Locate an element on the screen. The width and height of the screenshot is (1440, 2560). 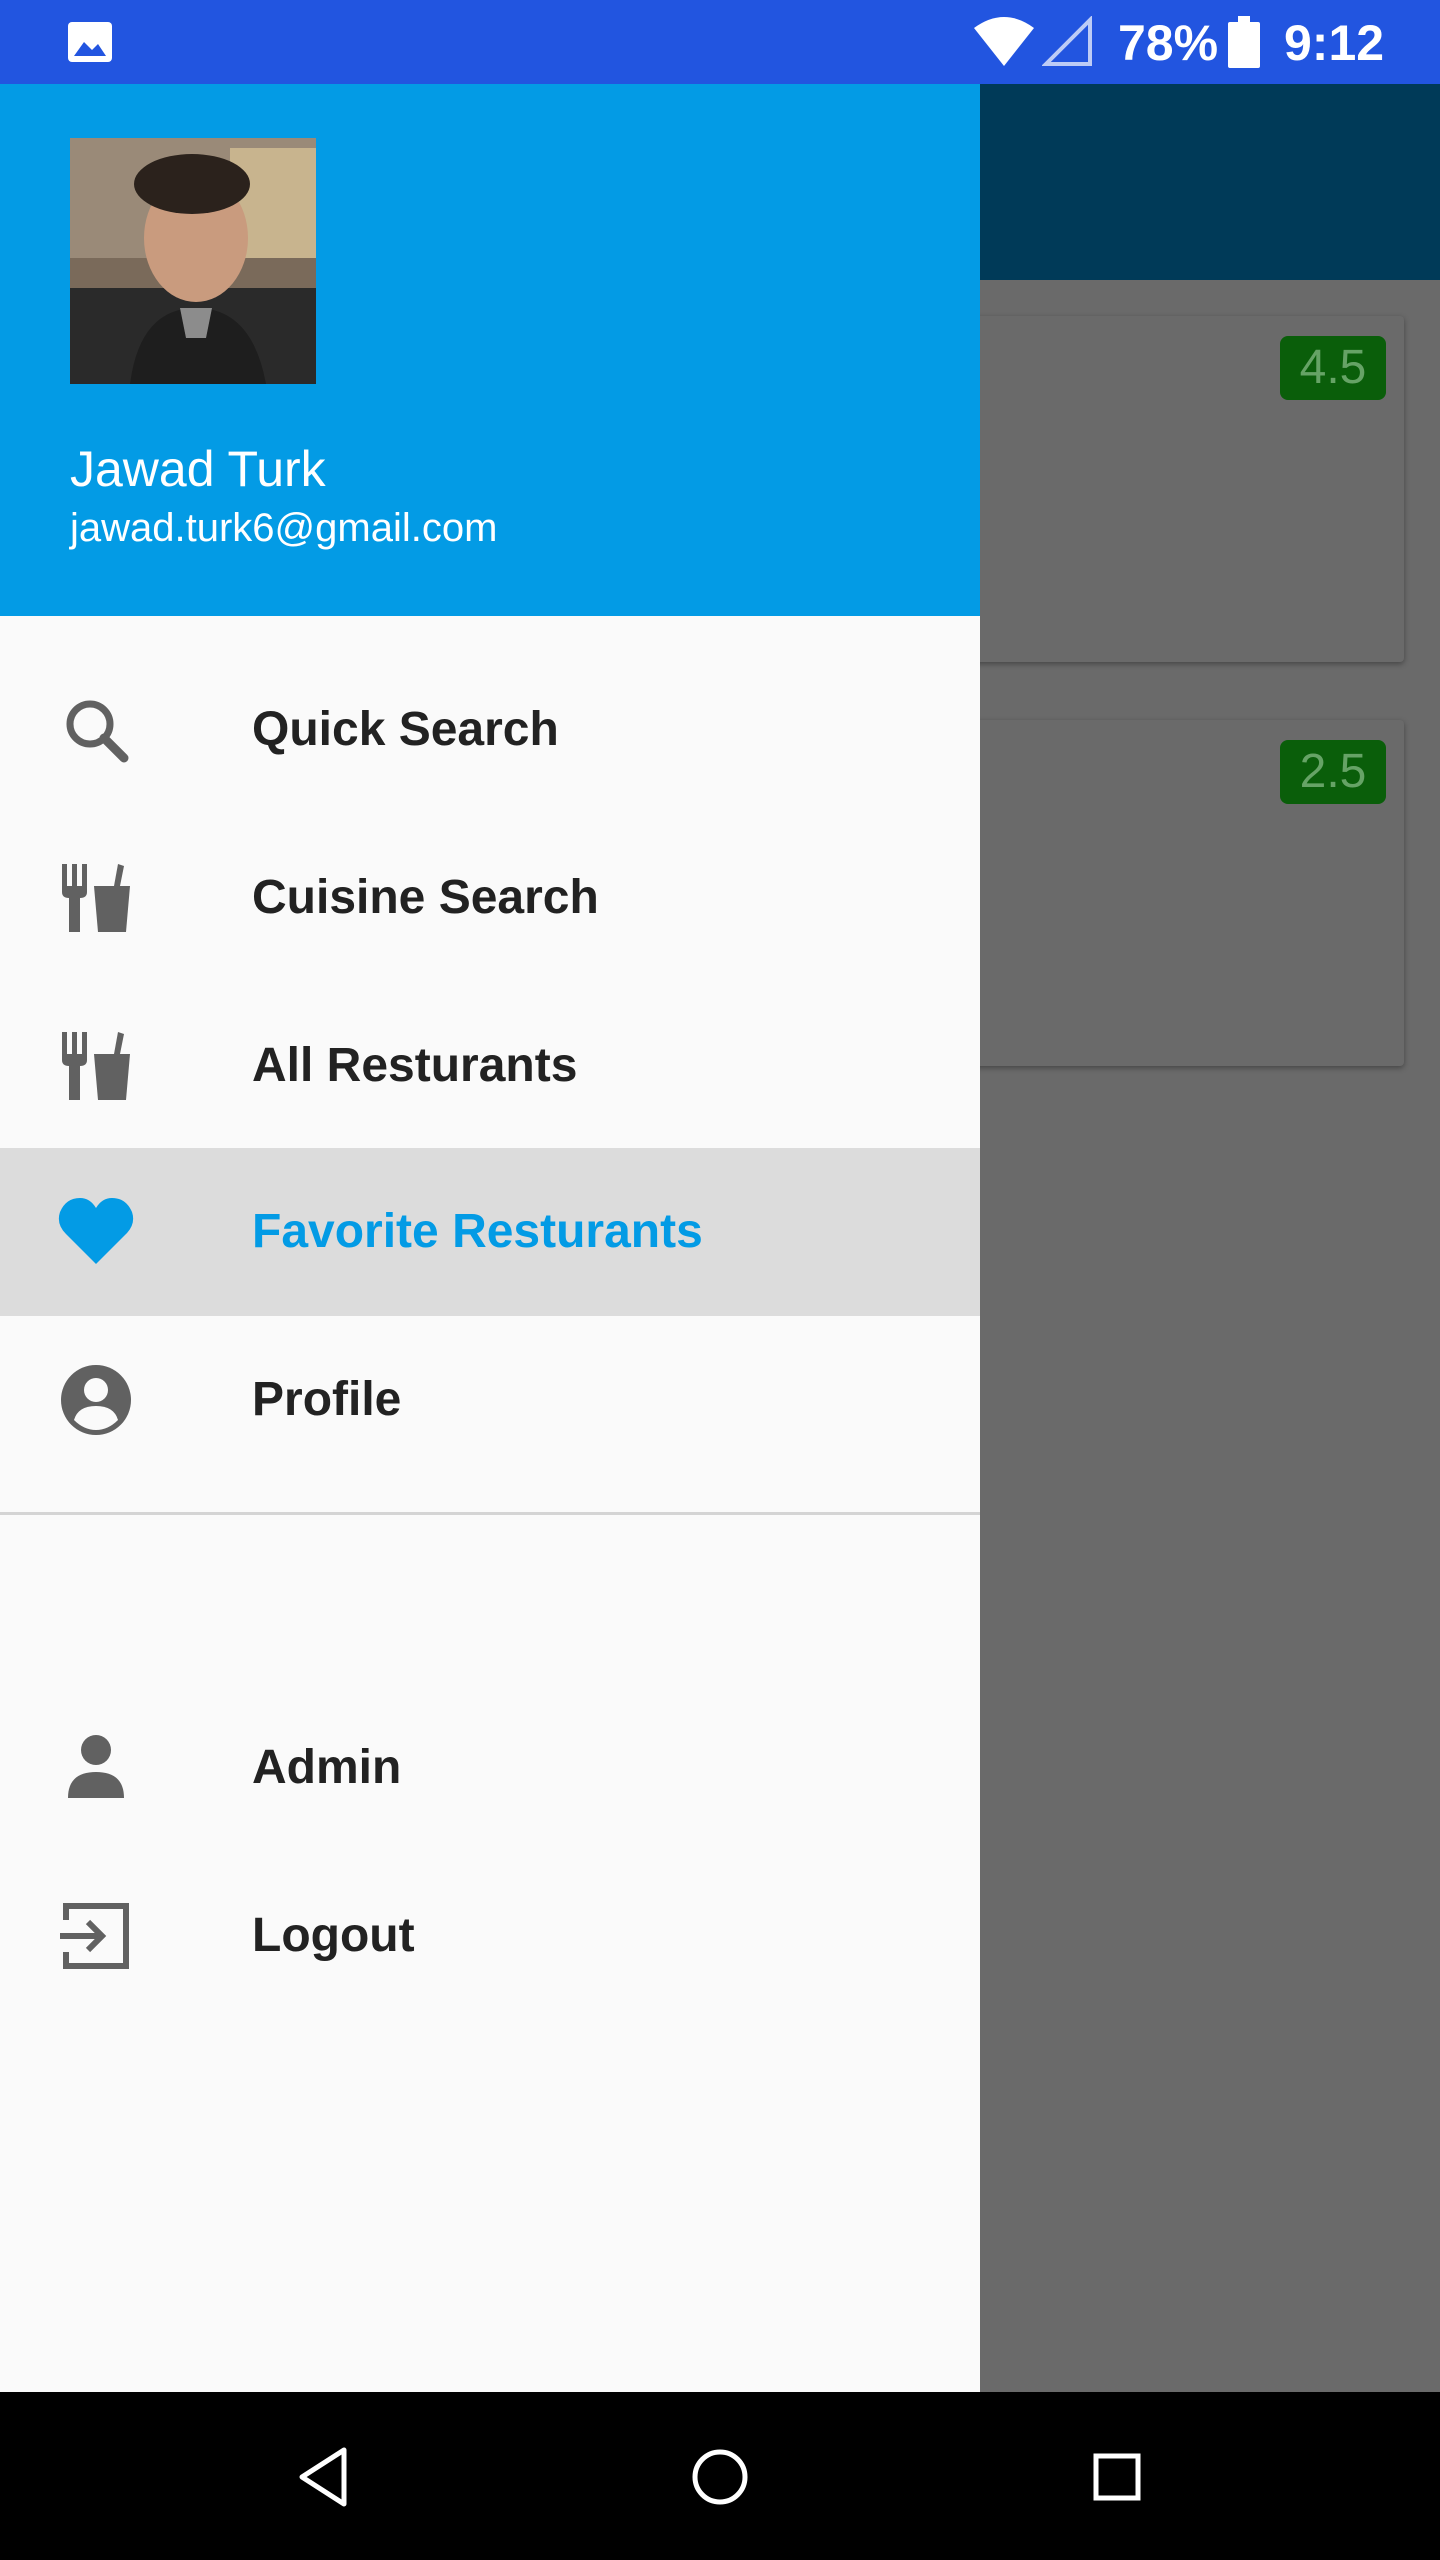
avatar is located at coordinates (193, 261).